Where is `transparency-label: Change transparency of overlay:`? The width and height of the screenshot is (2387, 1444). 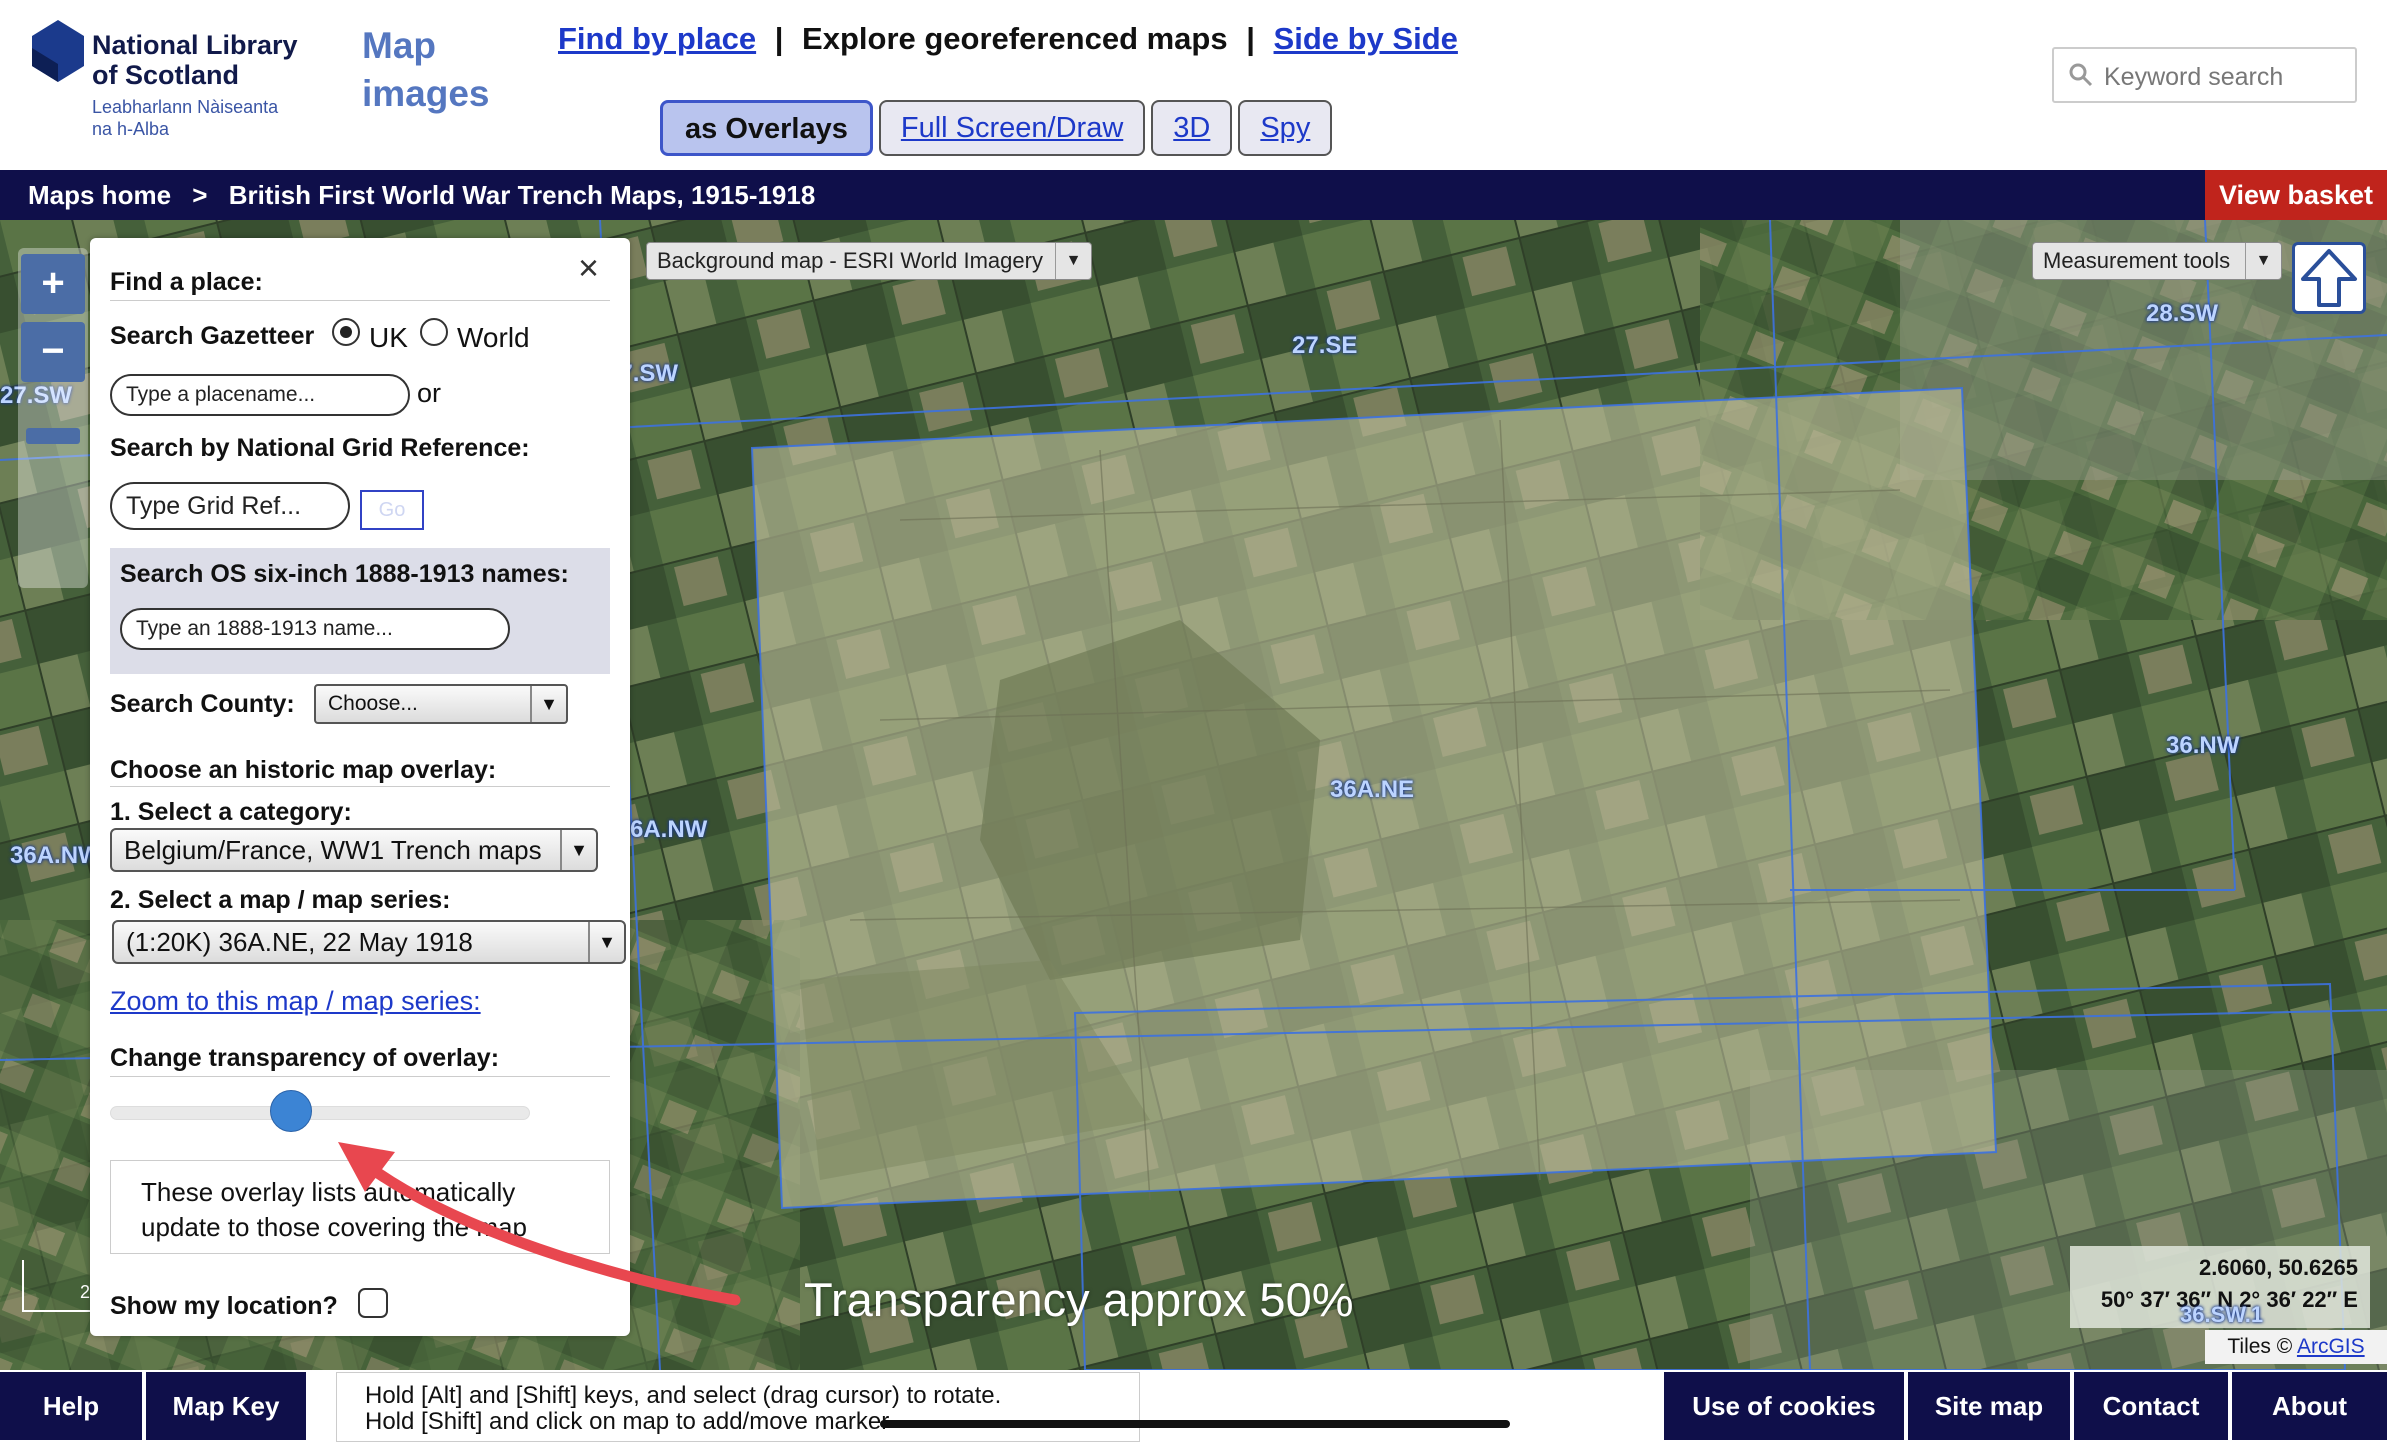
transparency-label: Change transparency of overlay: is located at coordinates (305, 1058).